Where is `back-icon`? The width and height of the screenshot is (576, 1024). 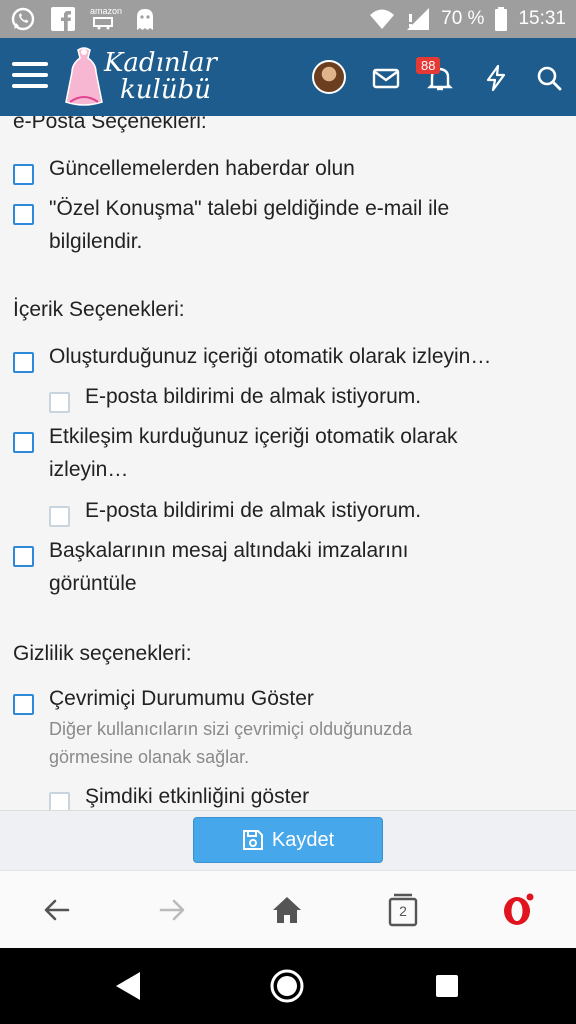 back-icon is located at coordinates (57, 910).